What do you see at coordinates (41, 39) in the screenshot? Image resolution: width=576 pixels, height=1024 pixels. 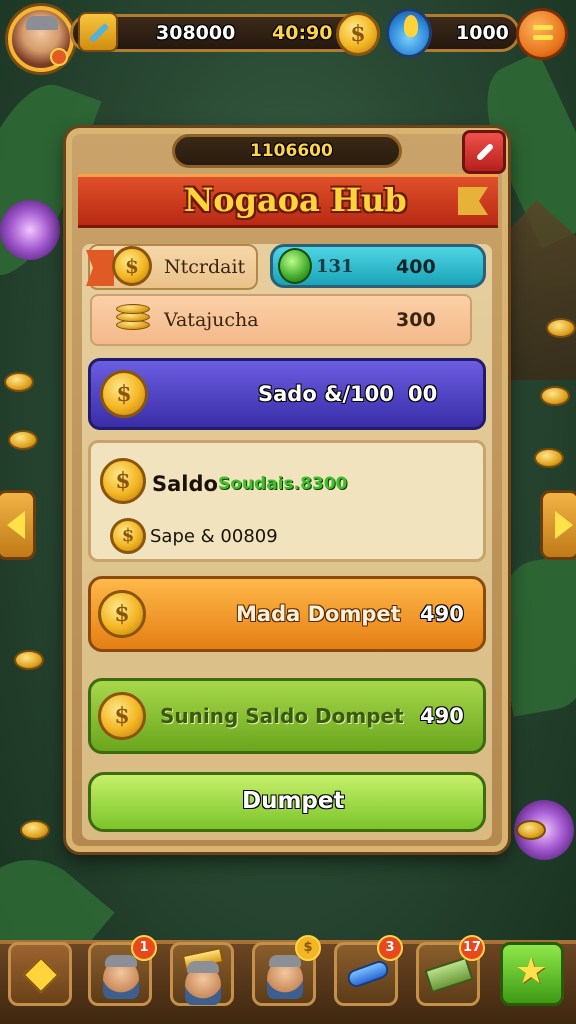 I see `player-avatar` at bounding box center [41, 39].